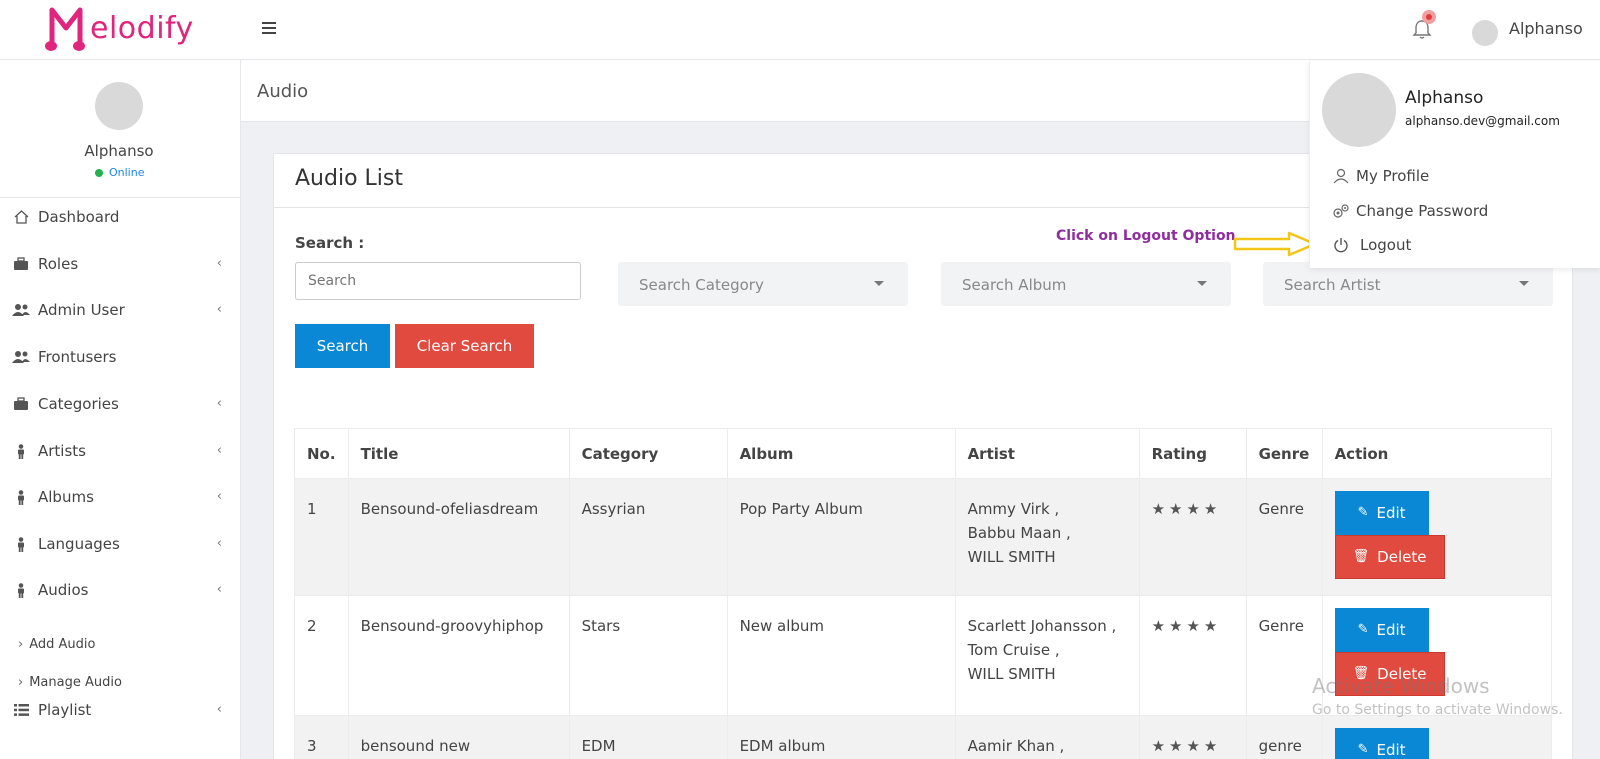 The width and height of the screenshot is (1600, 759). I want to click on gears-icon, so click(1341, 211).